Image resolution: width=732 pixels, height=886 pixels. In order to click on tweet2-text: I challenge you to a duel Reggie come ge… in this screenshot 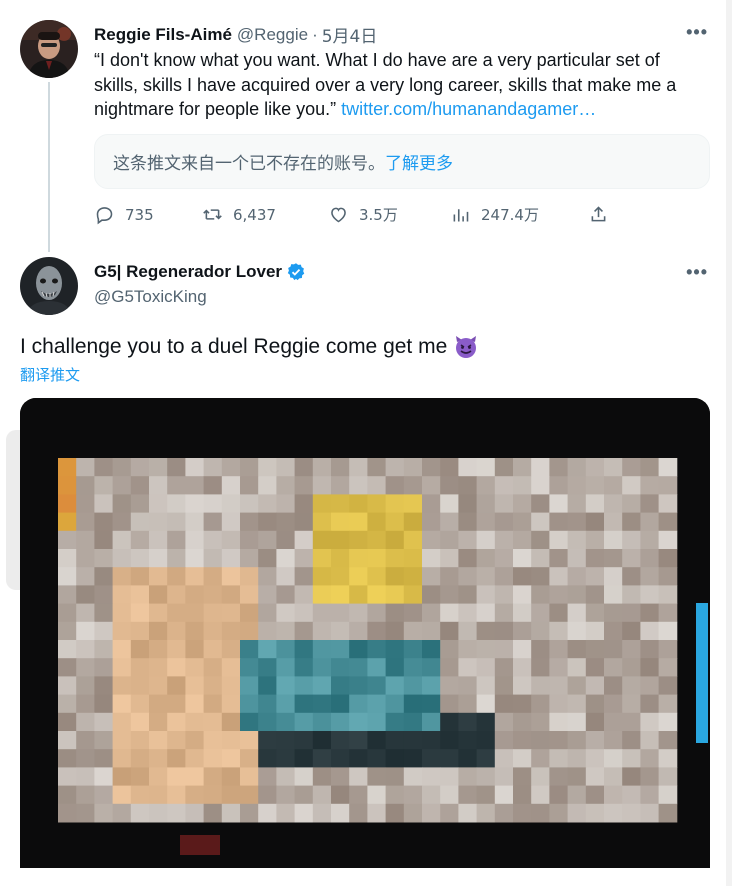, I will do `click(249, 347)`.